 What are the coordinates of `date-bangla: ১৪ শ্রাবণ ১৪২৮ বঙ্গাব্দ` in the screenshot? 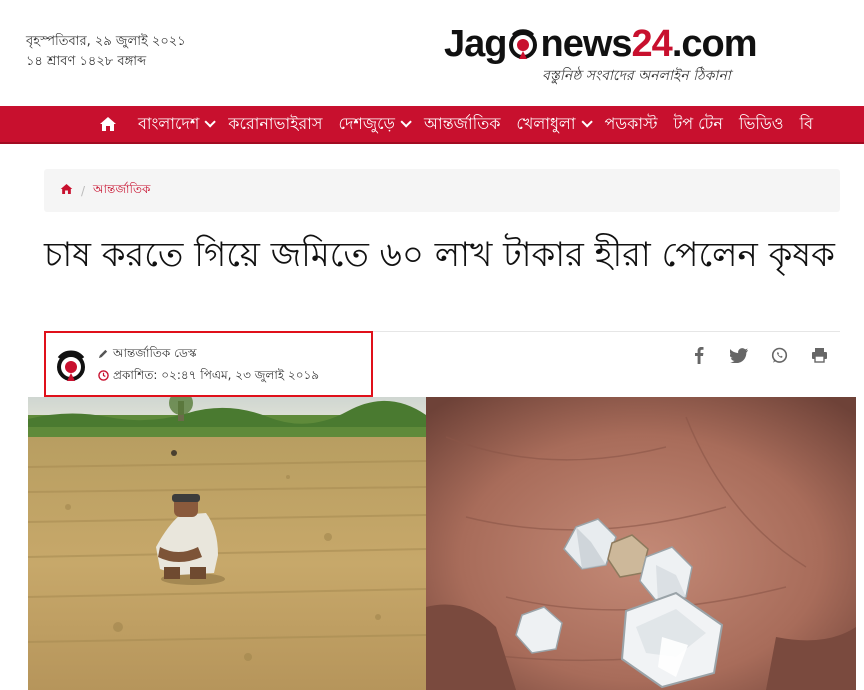 It's located at (86, 61).